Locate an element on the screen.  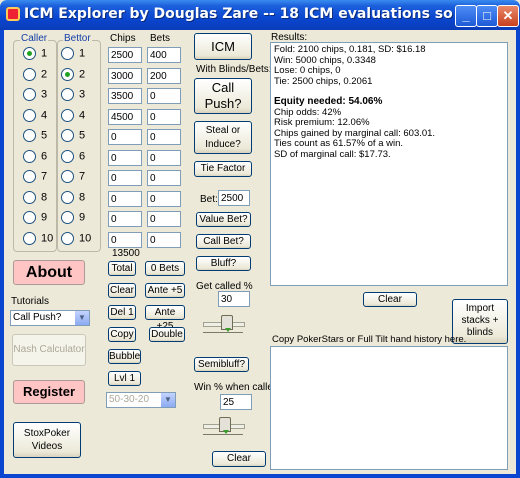
value-bet-button: Value Bet? is located at coordinates (223, 219).